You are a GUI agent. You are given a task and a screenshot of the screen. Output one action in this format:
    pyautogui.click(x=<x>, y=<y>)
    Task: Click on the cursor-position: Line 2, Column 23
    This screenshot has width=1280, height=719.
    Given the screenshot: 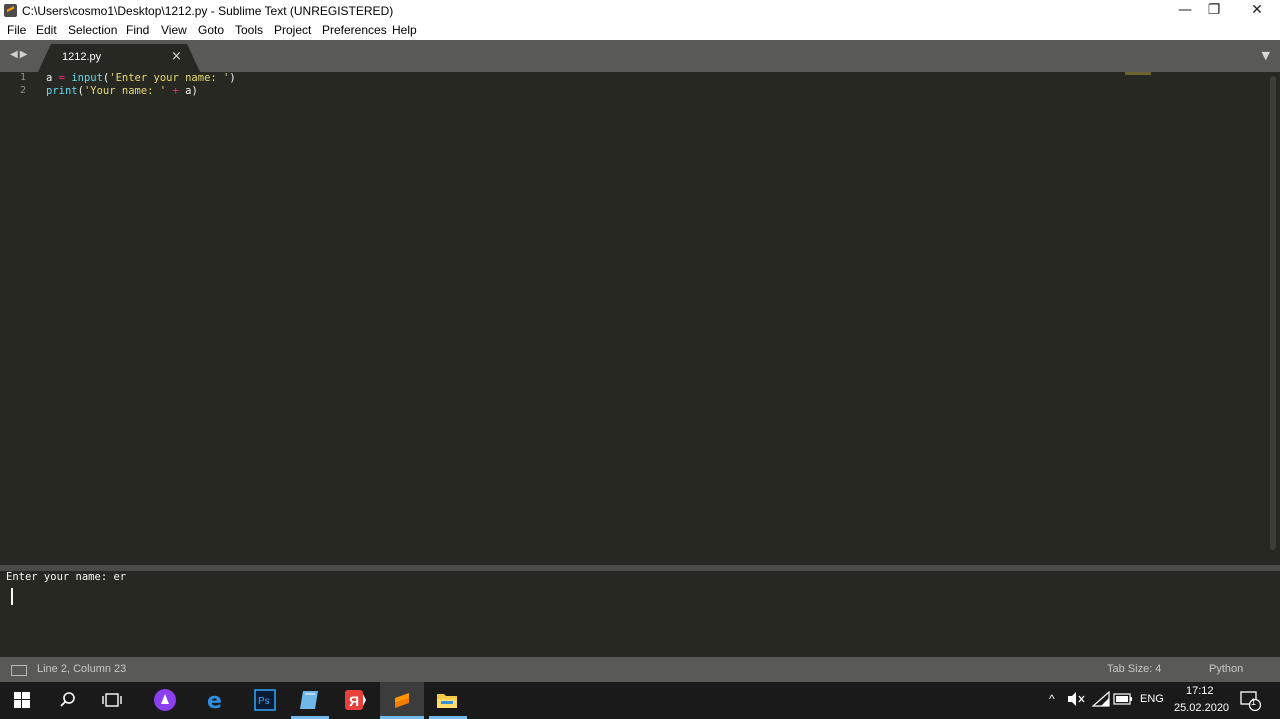 What is the action you would take?
    pyautogui.click(x=82, y=669)
    